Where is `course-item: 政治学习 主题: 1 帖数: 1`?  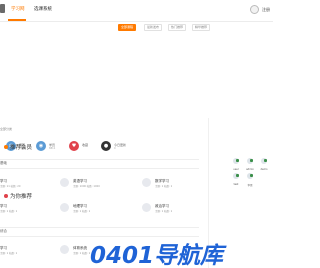
course-item: 政治学习 主题: 1 帖数: 1 is located at coordinates (169, 209).